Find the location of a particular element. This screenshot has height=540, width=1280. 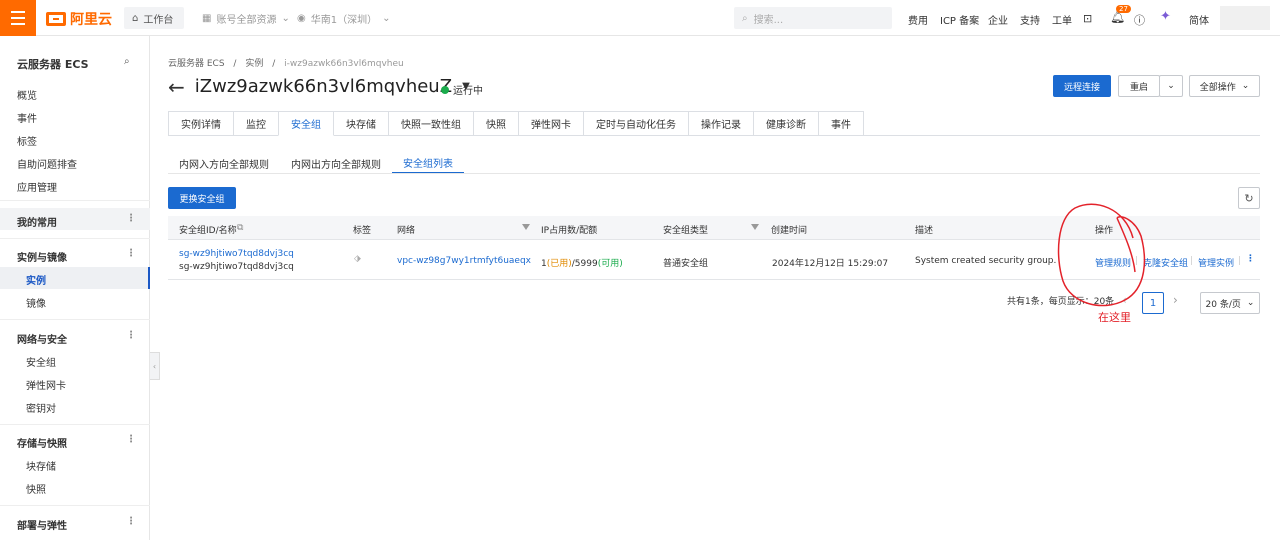

remote-connect-label: 远程连接 is located at coordinates (1081, 87).